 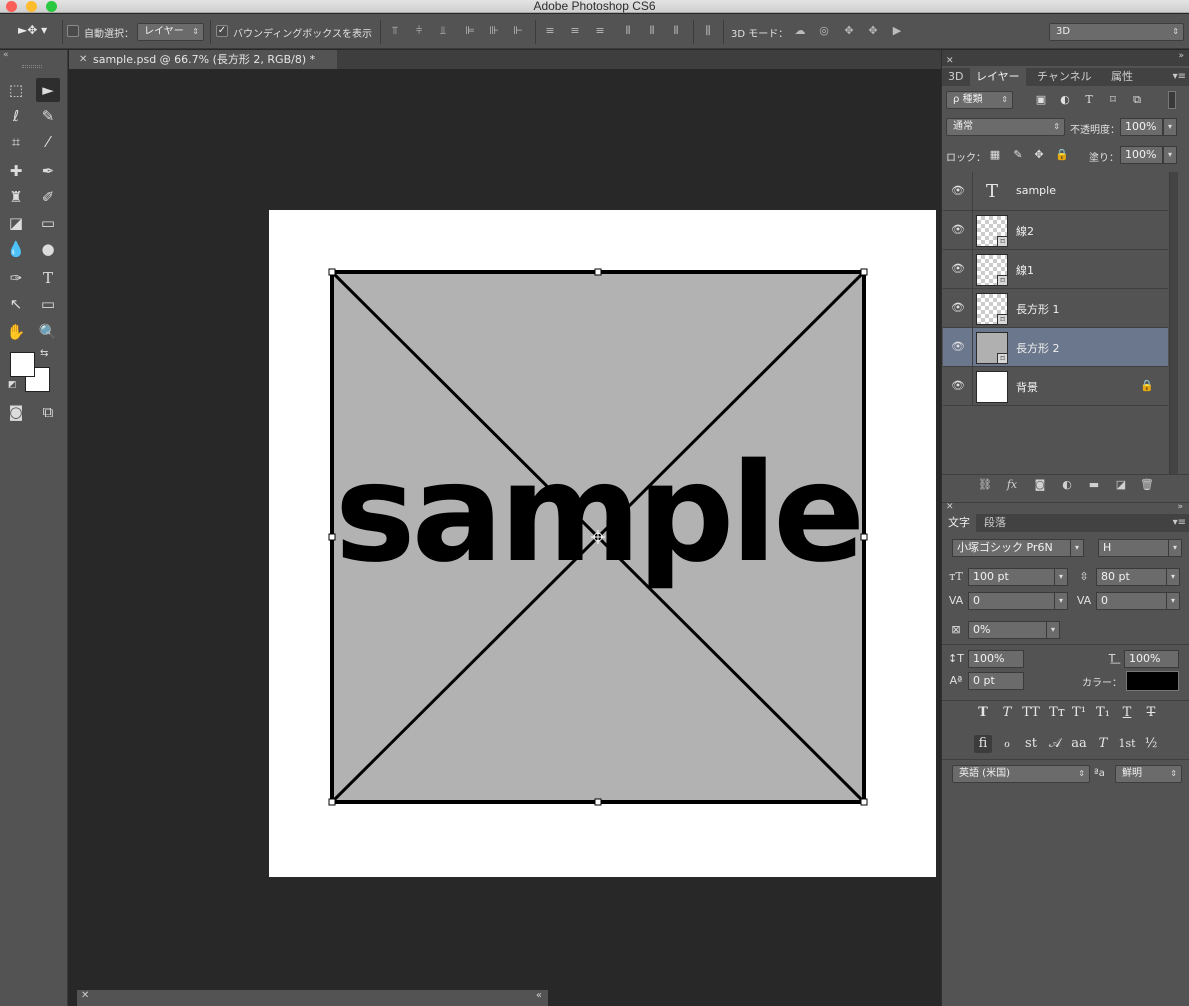 I want to click on baseline-shift-field: 0 pt, so click(x=996, y=681).